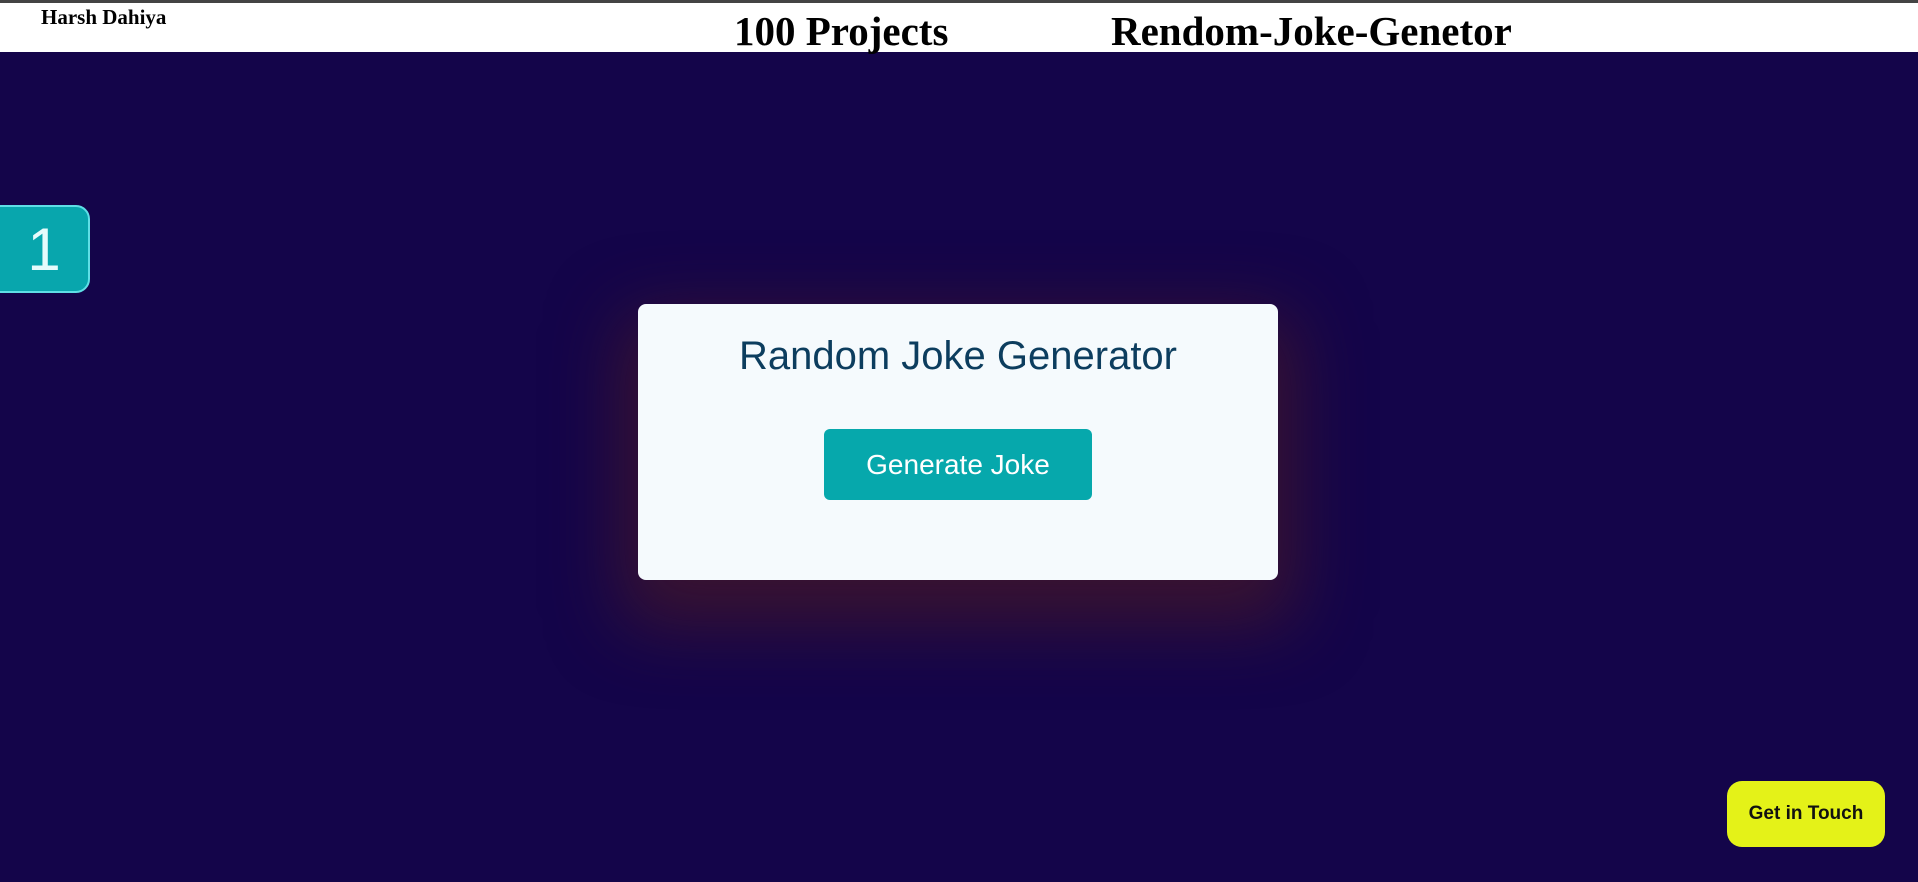 The image size is (1918, 882). Describe the element at coordinates (1806, 814) in the screenshot. I see `get-in-touch-button: Get in Touch` at that location.